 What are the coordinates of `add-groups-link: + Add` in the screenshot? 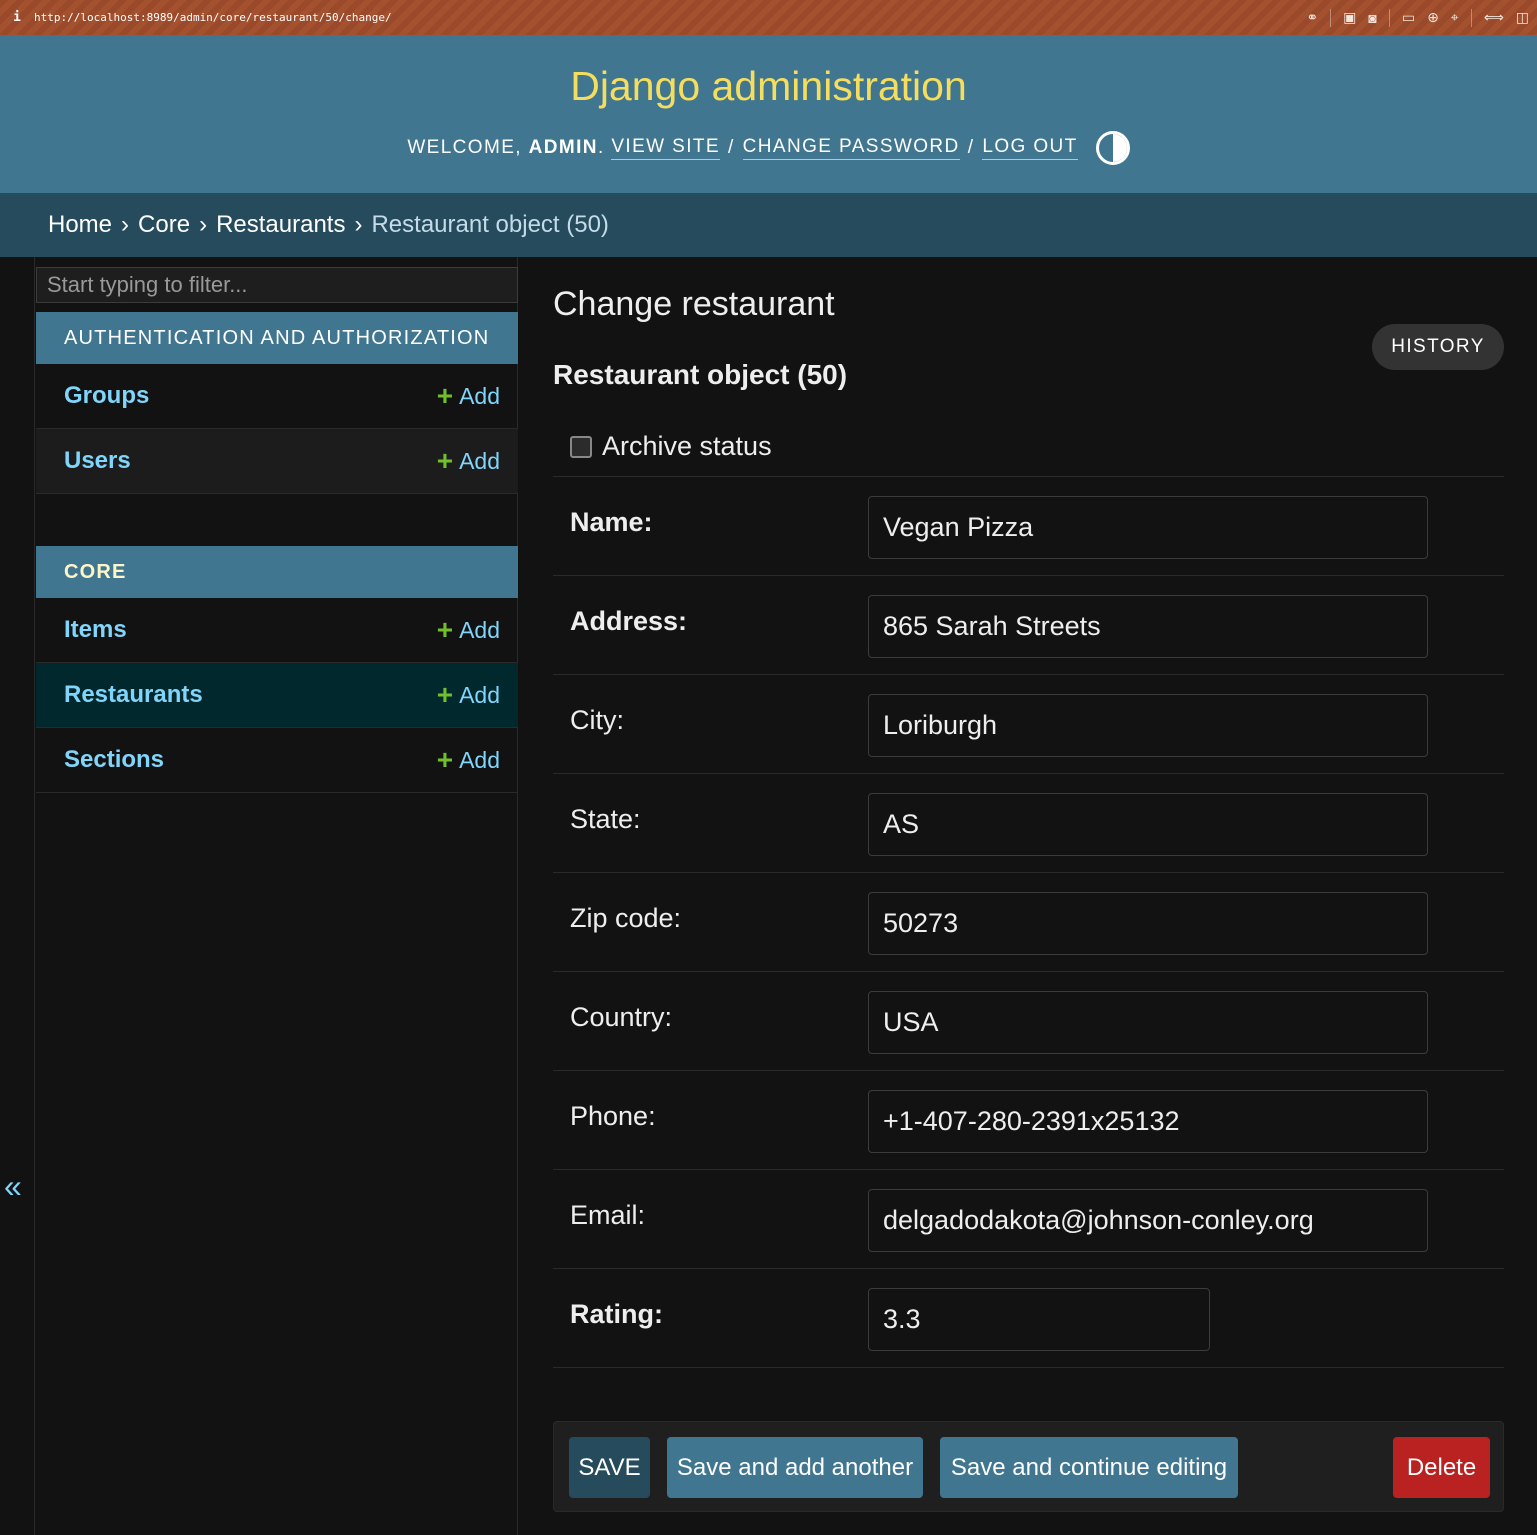 It's located at (468, 395).